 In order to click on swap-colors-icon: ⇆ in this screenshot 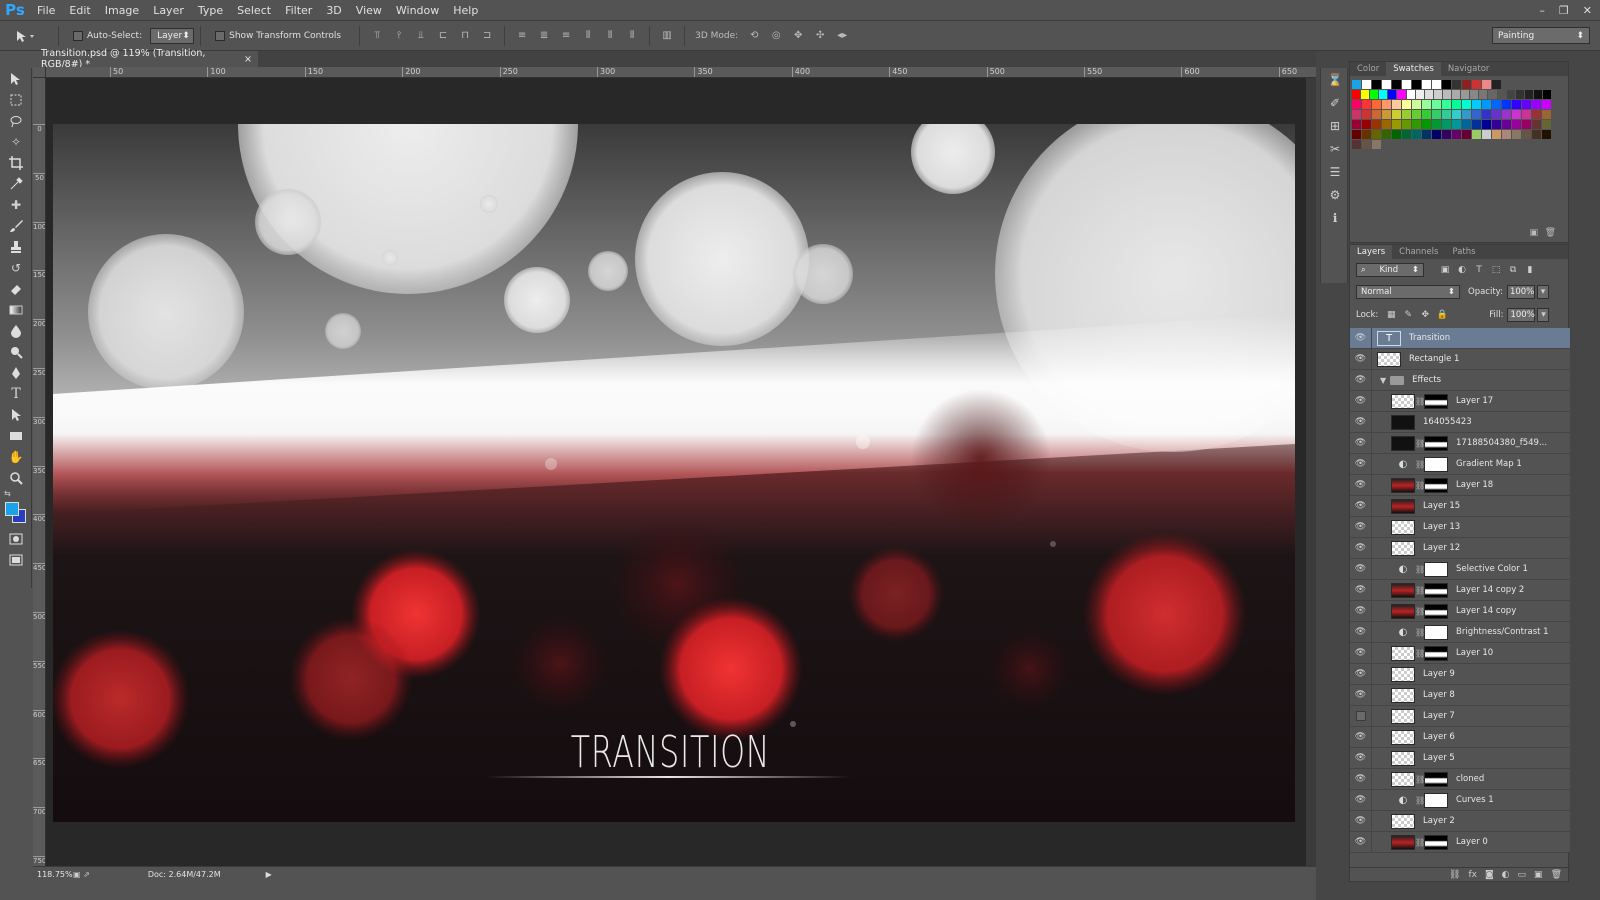, I will do `click(16, 493)`.